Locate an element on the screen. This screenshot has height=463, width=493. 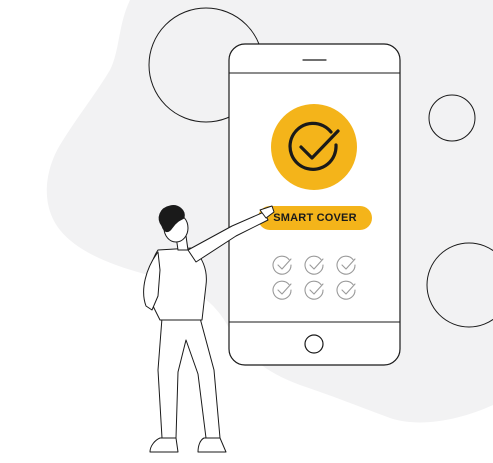
person-legs is located at coordinates (189, 378).